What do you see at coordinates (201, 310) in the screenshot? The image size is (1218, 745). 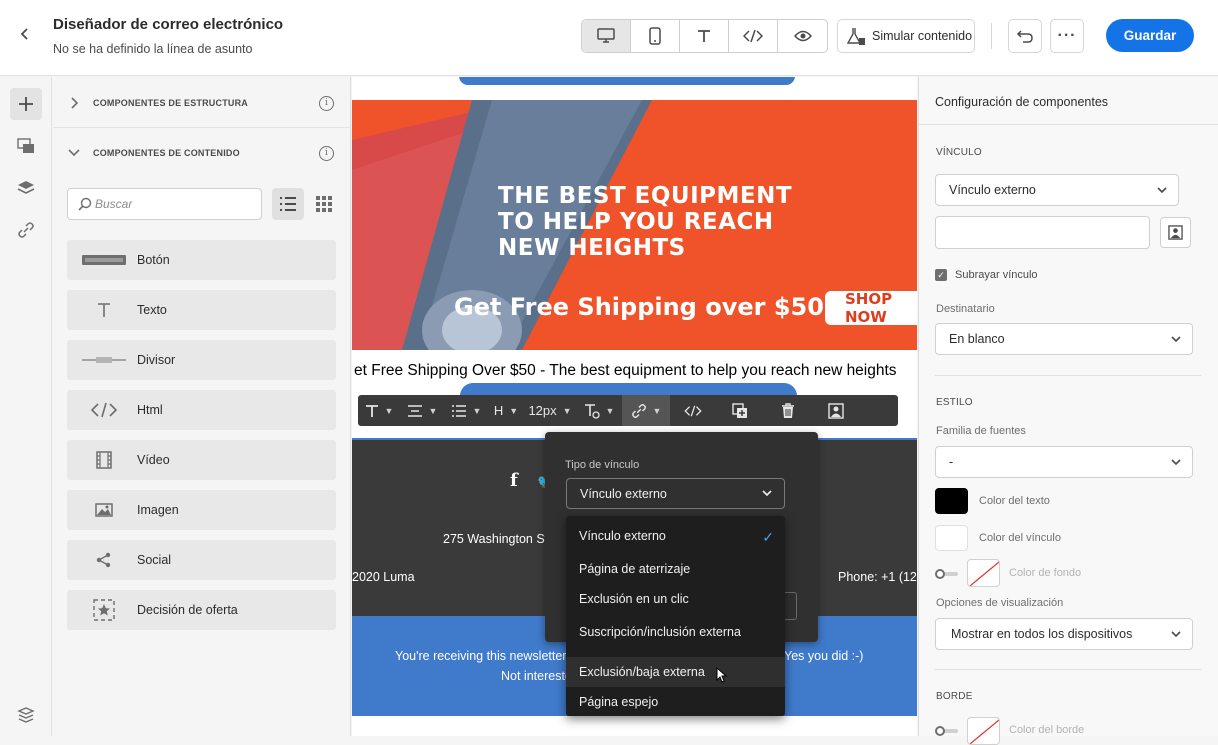 I see `component-text: Texto` at bounding box center [201, 310].